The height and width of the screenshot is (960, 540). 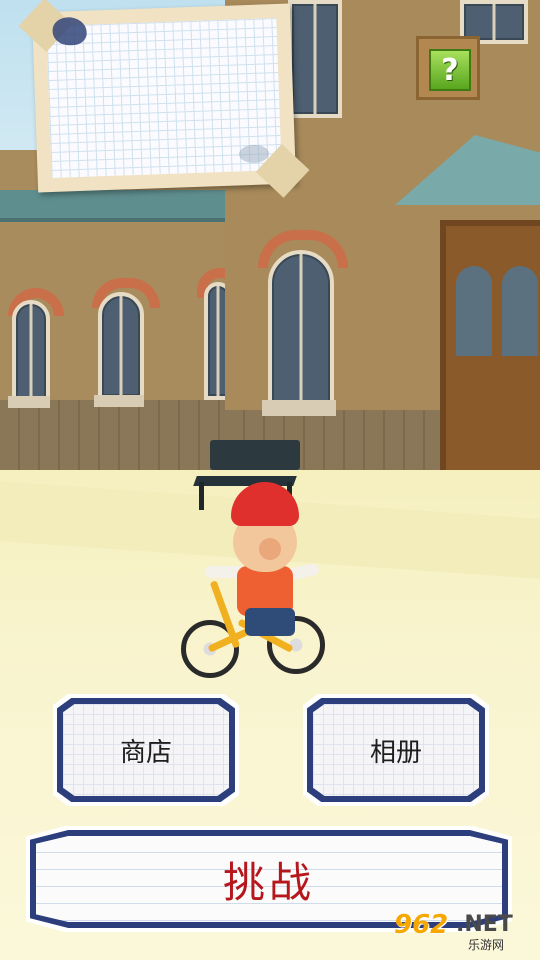 I want to click on challenge-label: 挑战, so click(x=268, y=882).